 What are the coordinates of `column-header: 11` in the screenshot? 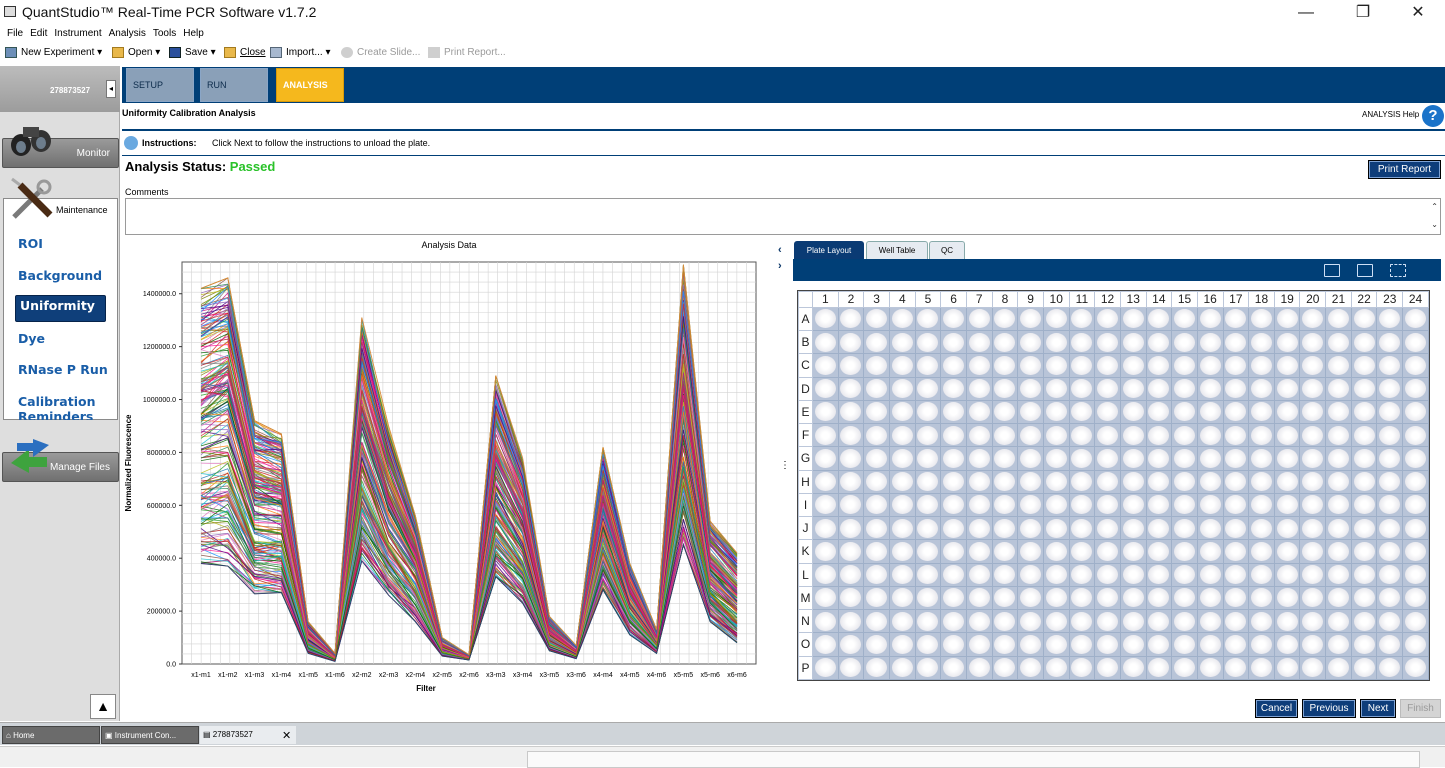 It's located at (1082, 299).